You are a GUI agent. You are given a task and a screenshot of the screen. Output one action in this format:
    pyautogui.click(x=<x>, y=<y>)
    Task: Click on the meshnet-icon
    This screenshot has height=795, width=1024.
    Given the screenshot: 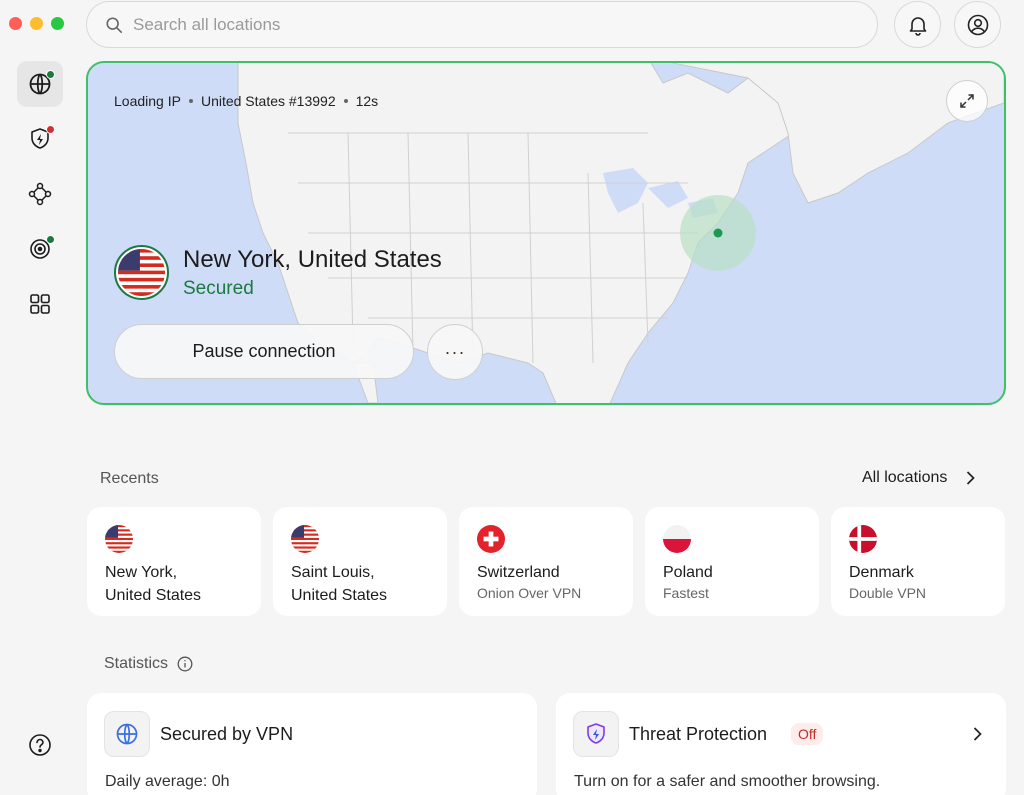 What is the action you would take?
    pyautogui.click(x=40, y=194)
    